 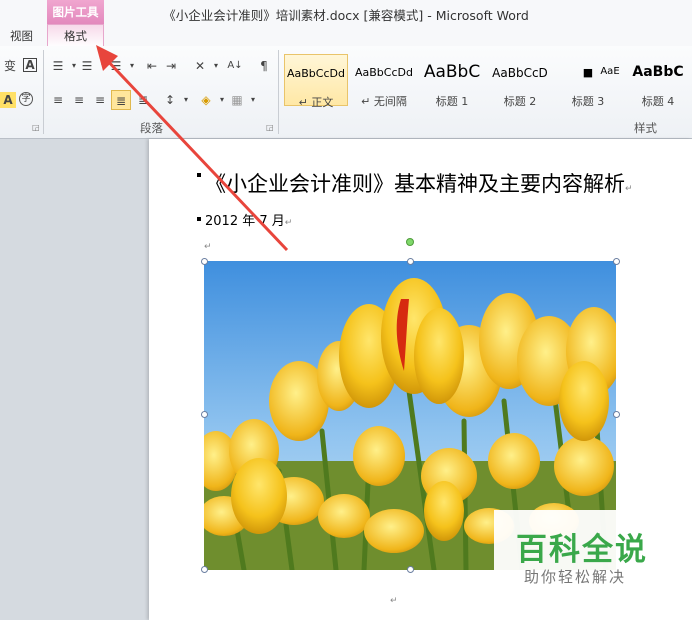 What do you see at coordinates (195, 153) in the screenshot?
I see `arrow-shaft` at bounding box center [195, 153].